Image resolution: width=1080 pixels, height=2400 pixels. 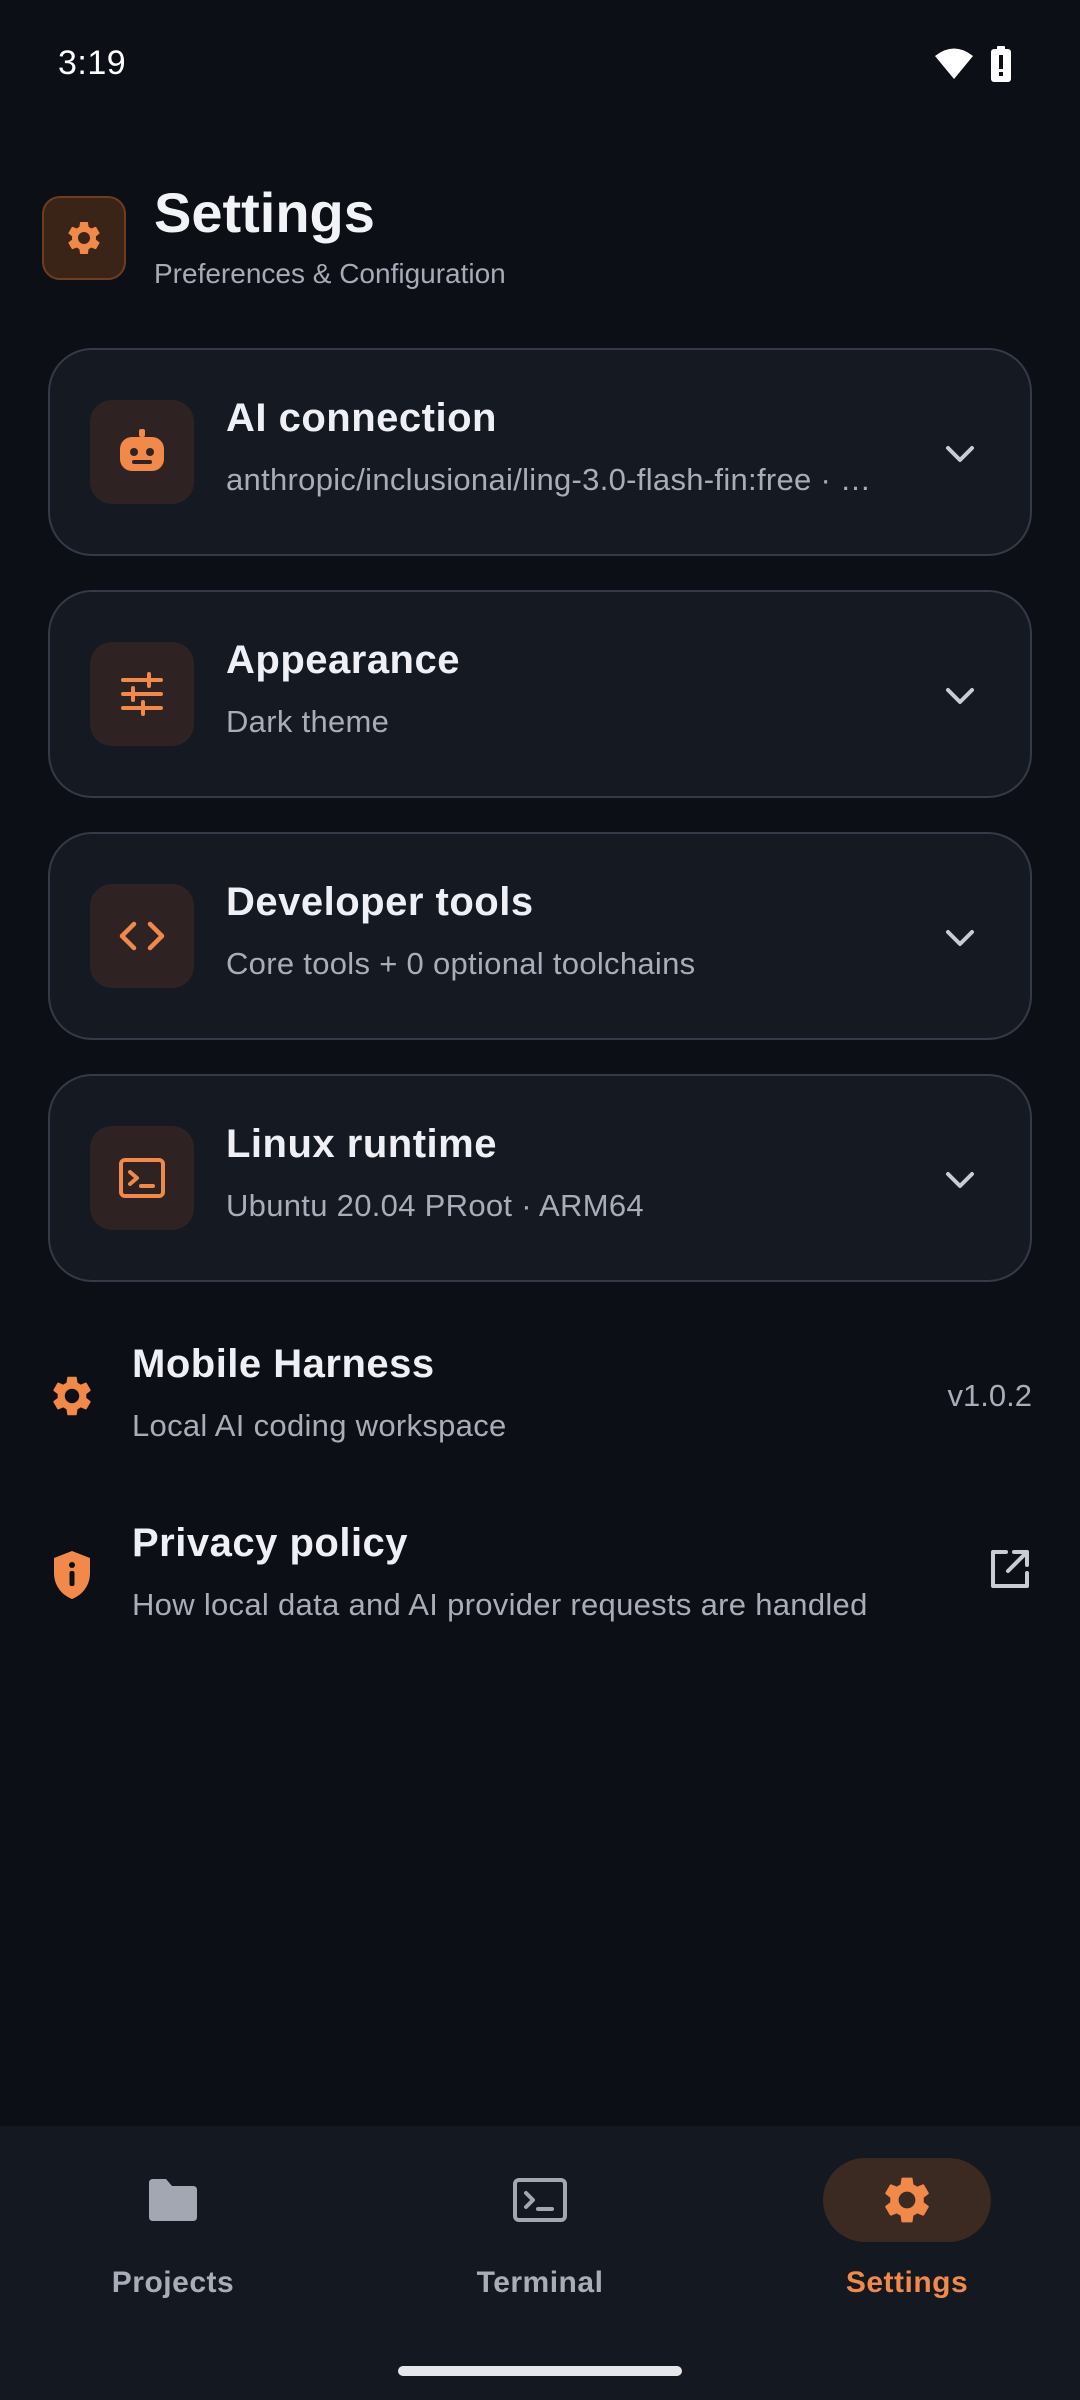 I want to click on app-description: Local AI coding workspace, so click(x=319, y=1425).